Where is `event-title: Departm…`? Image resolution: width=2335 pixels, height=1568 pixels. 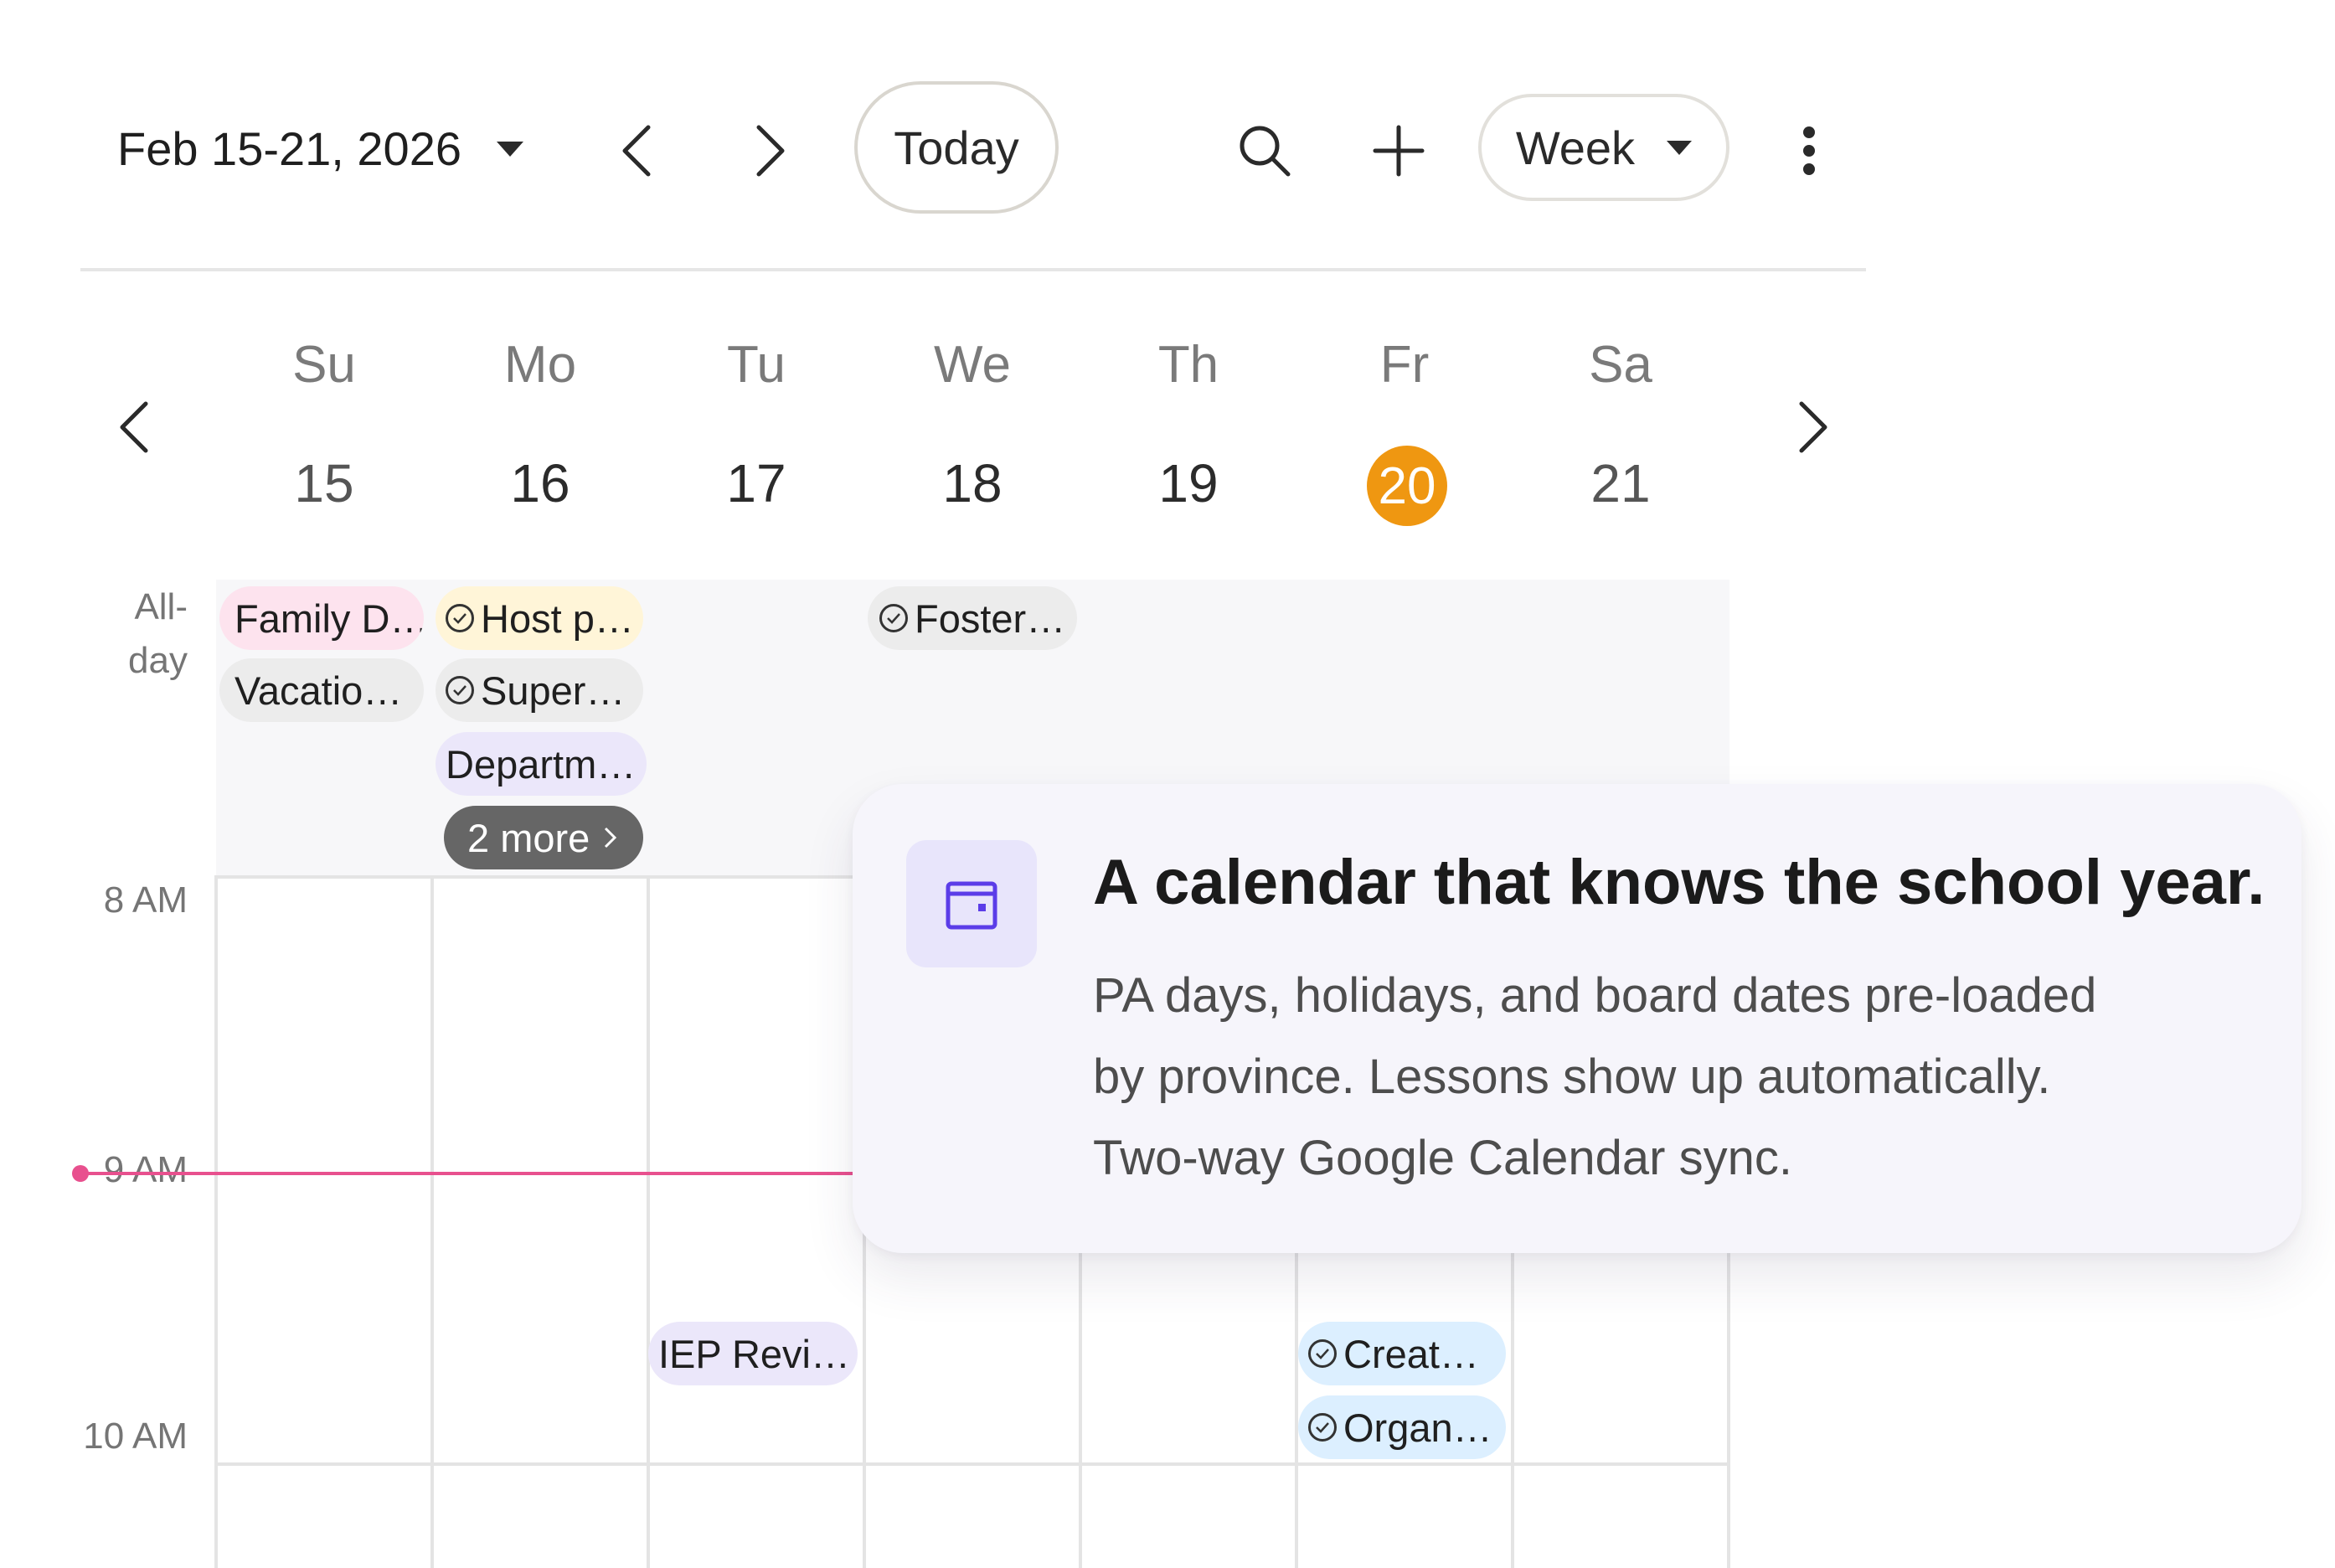
event-title: Departm… is located at coordinates (541, 764).